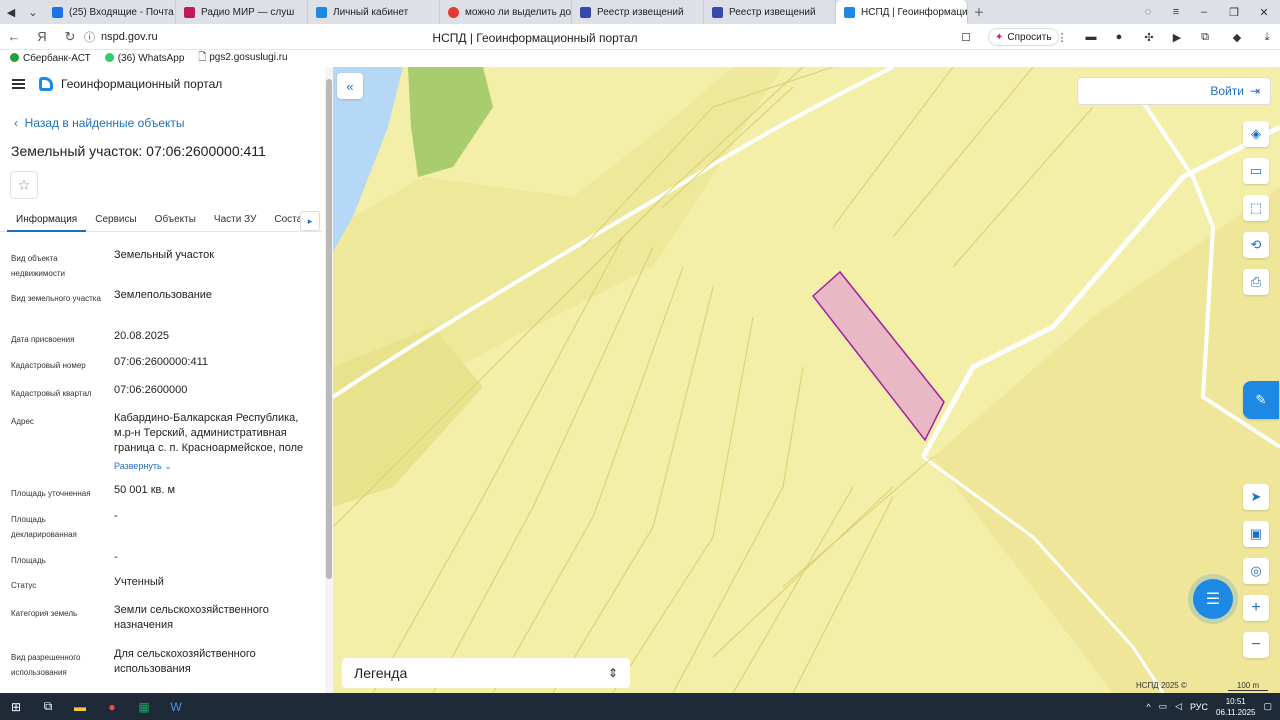 This screenshot has width=1280, height=720. I want to click on media-icon: ▶, so click(1177, 37).